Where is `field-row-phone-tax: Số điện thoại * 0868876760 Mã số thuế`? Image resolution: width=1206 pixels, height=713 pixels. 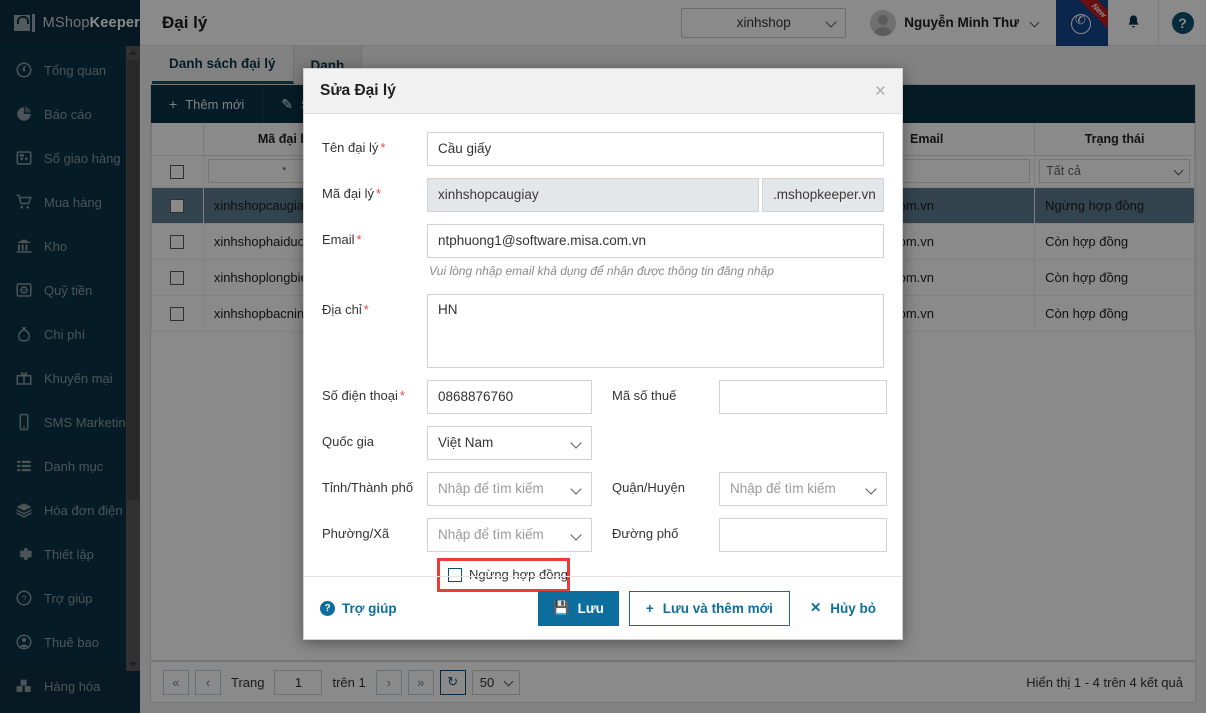 field-row-phone-tax: Số điện thoại * 0868876760 Mã số thuế is located at coordinates (604, 397).